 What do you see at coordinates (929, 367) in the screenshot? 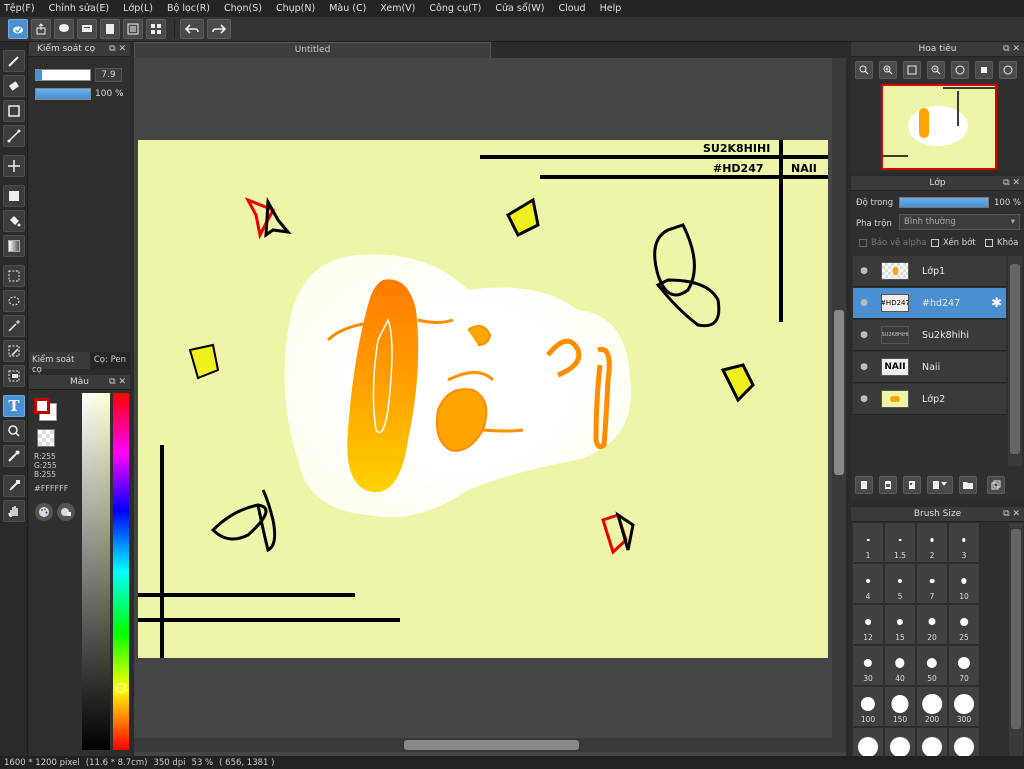
I see `layer-item: ● NAII Naii` at bounding box center [929, 367].